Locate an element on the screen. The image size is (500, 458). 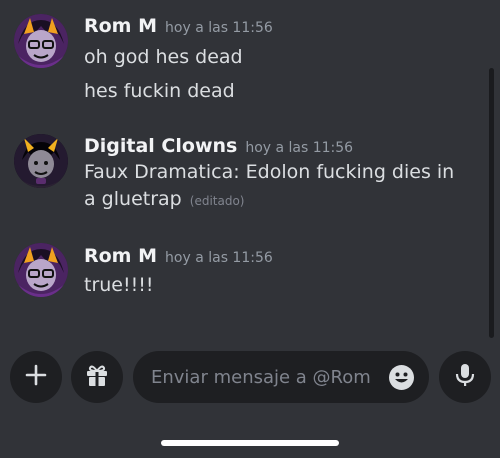
microphone-icon is located at coordinates (465, 377).